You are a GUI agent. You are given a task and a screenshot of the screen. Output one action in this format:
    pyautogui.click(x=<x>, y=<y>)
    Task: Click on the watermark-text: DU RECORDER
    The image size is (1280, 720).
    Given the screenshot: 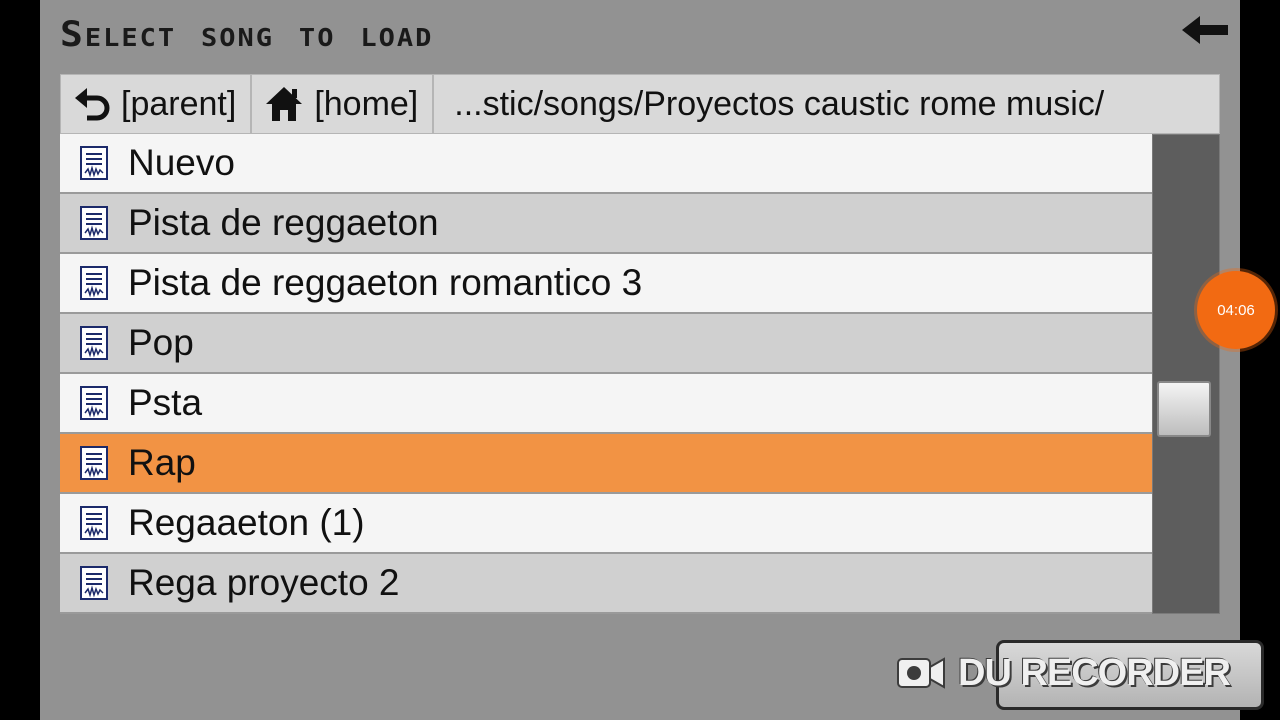 What is the action you would take?
    pyautogui.click(x=1094, y=672)
    